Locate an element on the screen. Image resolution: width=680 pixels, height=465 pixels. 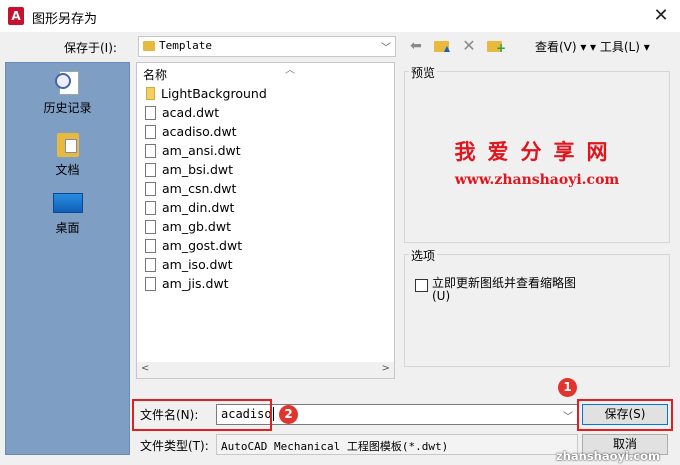
monitor-shape is located at coordinates (67, 203).